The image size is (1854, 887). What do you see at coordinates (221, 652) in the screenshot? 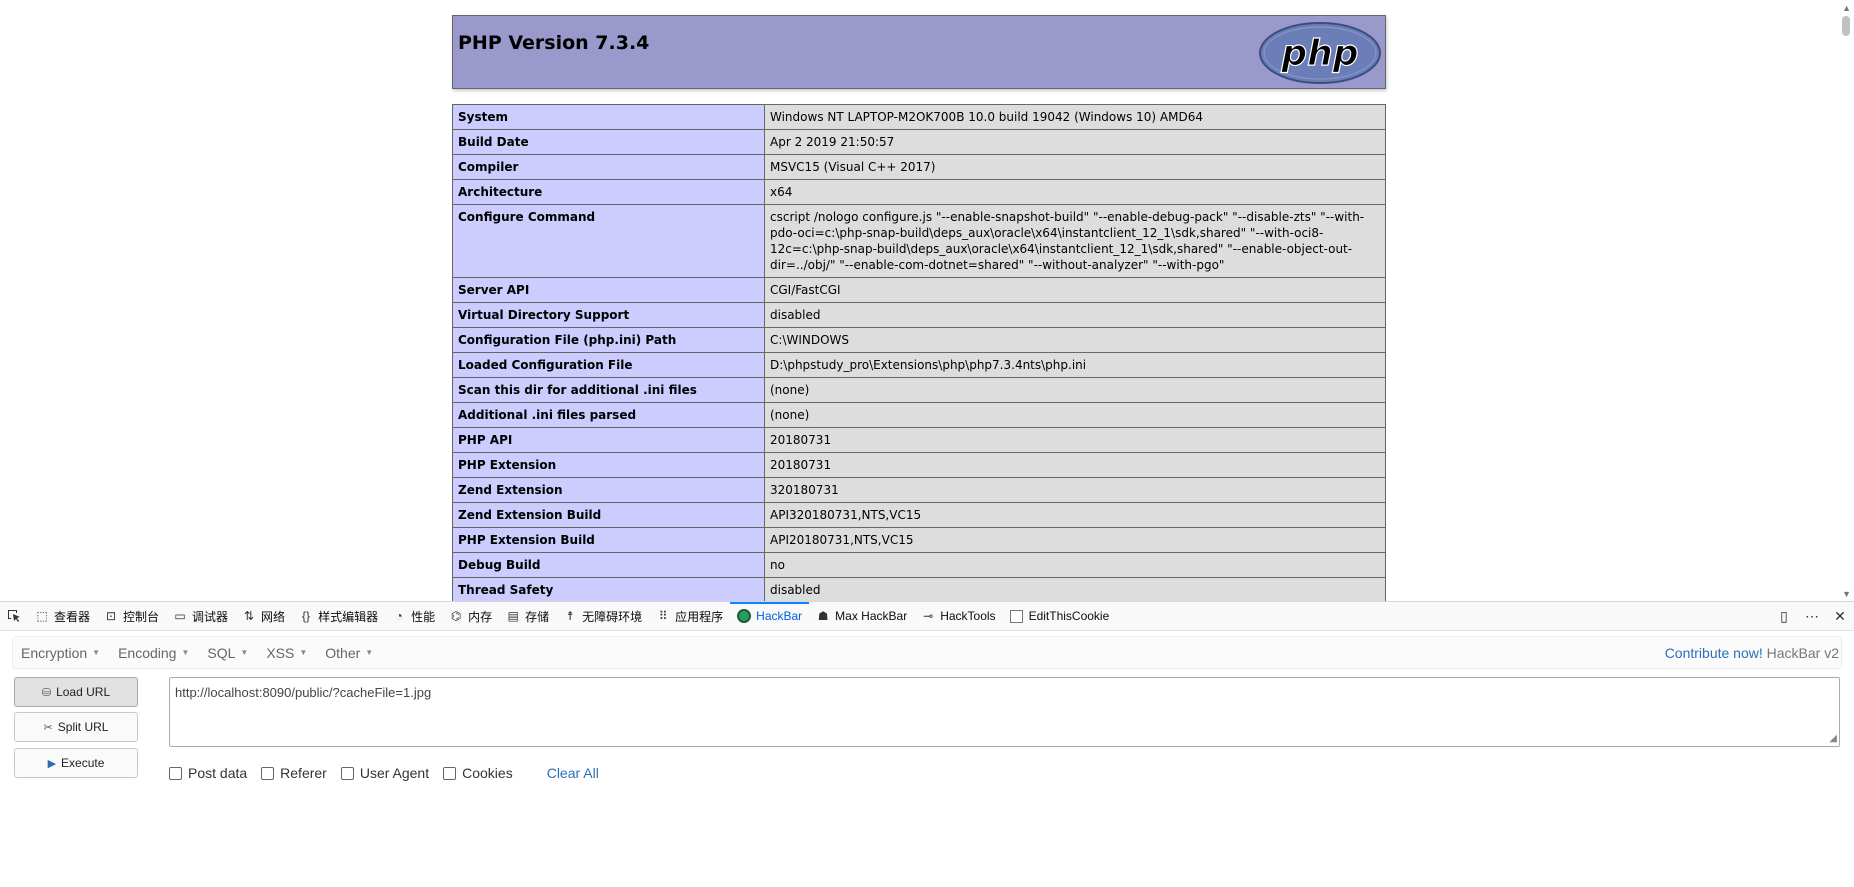
I see `menu-label: SQL` at bounding box center [221, 652].